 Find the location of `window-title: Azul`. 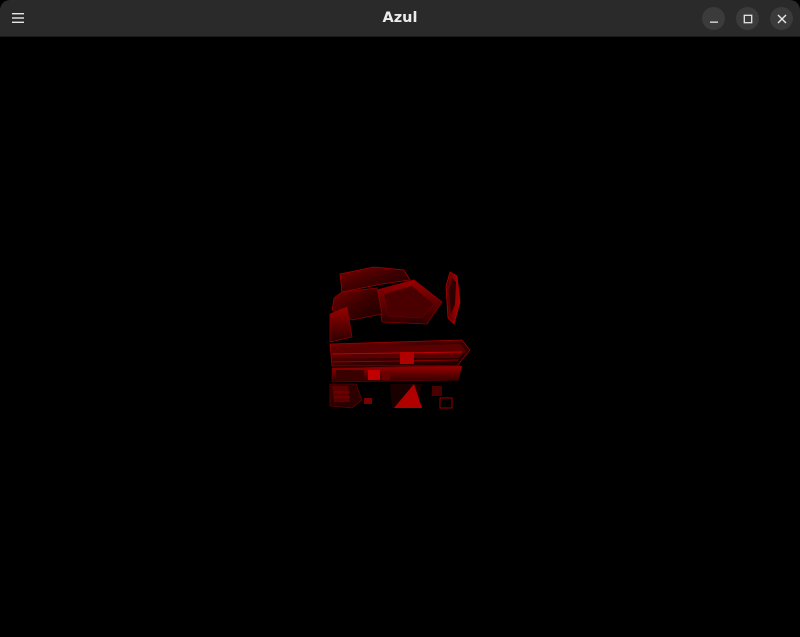

window-title: Azul is located at coordinates (400, 18).